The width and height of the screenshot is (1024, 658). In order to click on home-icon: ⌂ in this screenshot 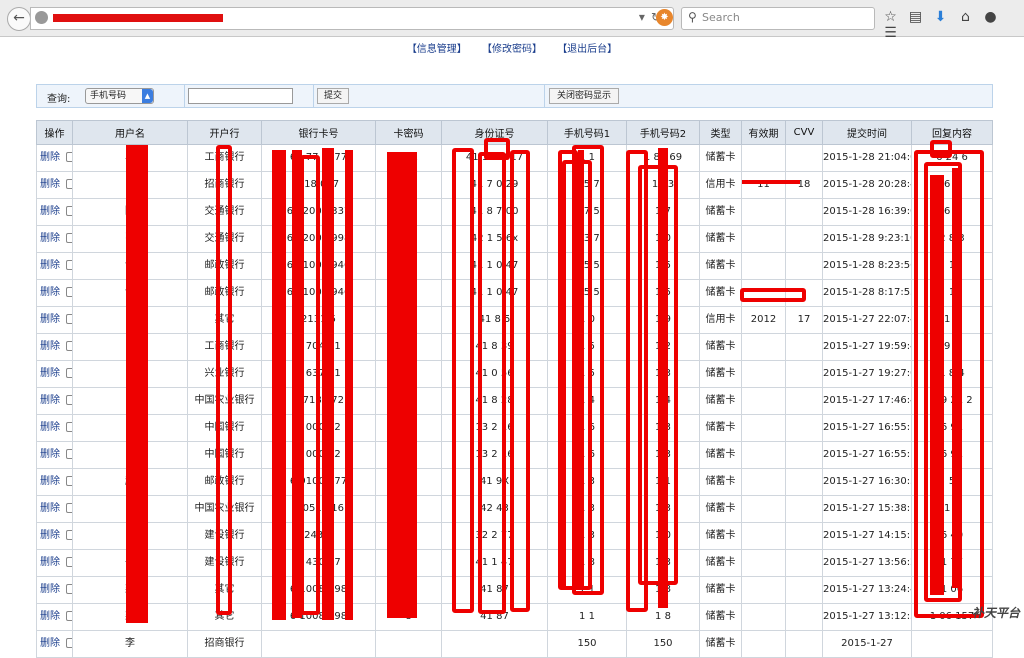, I will do `click(965, 17)`.